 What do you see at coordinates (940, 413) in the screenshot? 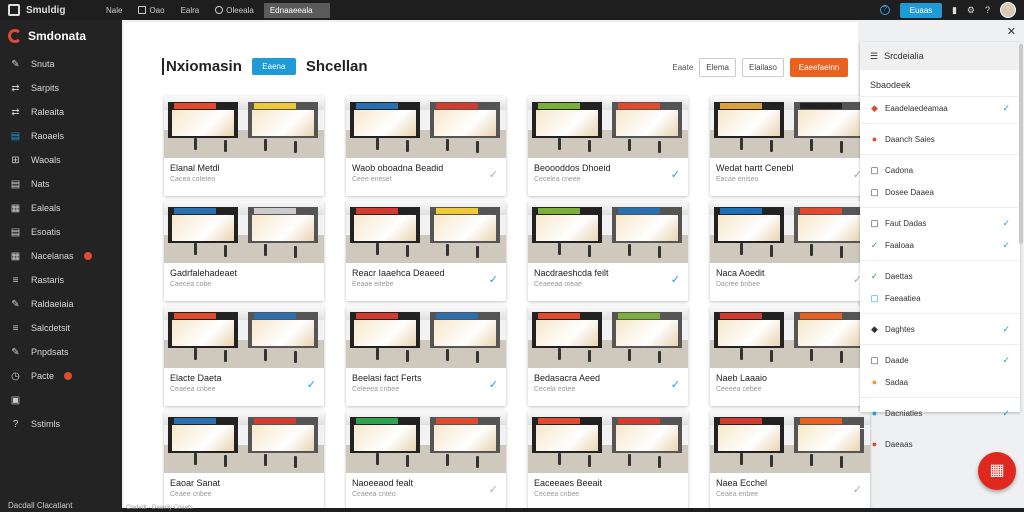
I see `panel-row: ● Dacniatles ✓` at bounding box center [940, 413].